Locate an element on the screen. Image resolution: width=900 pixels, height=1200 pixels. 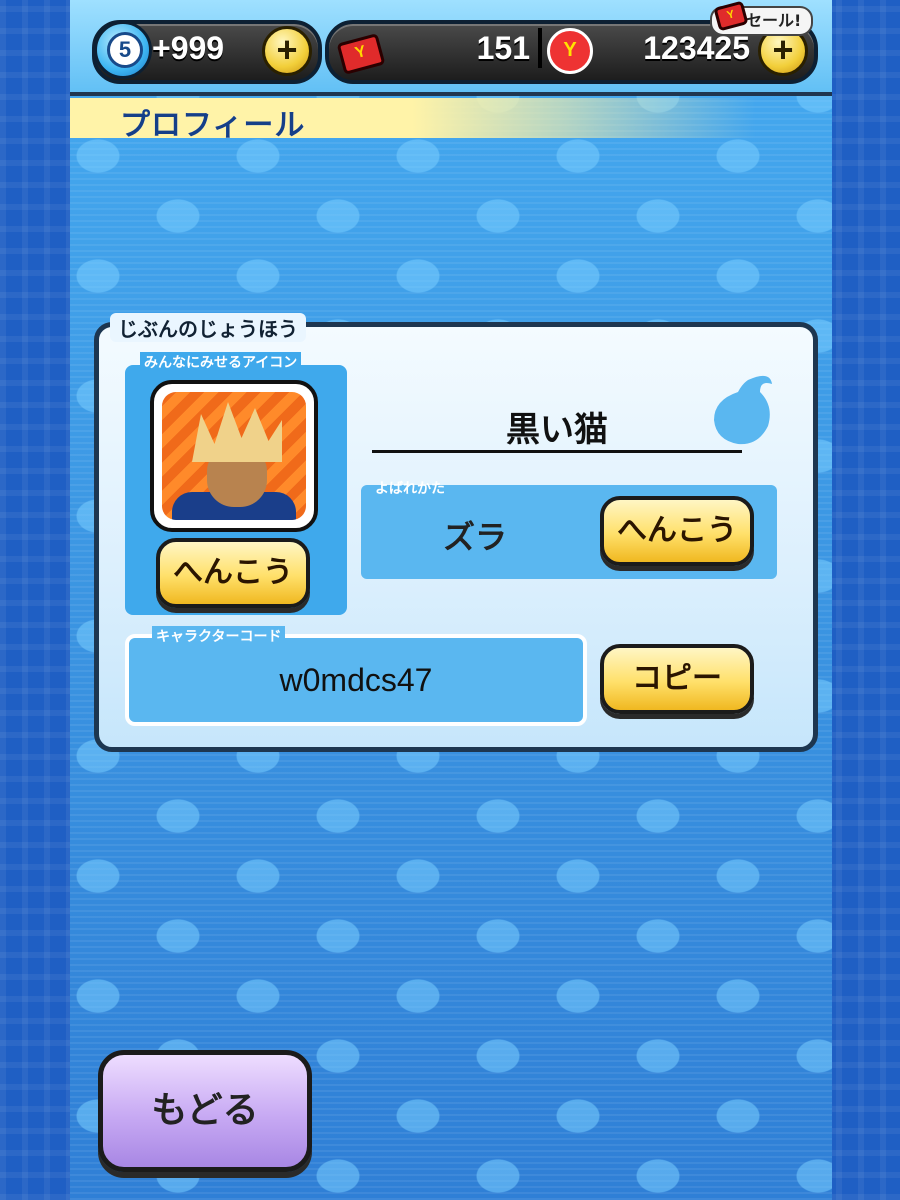
character-code-label: キャラクターコード is located at coordinates (219, 636).